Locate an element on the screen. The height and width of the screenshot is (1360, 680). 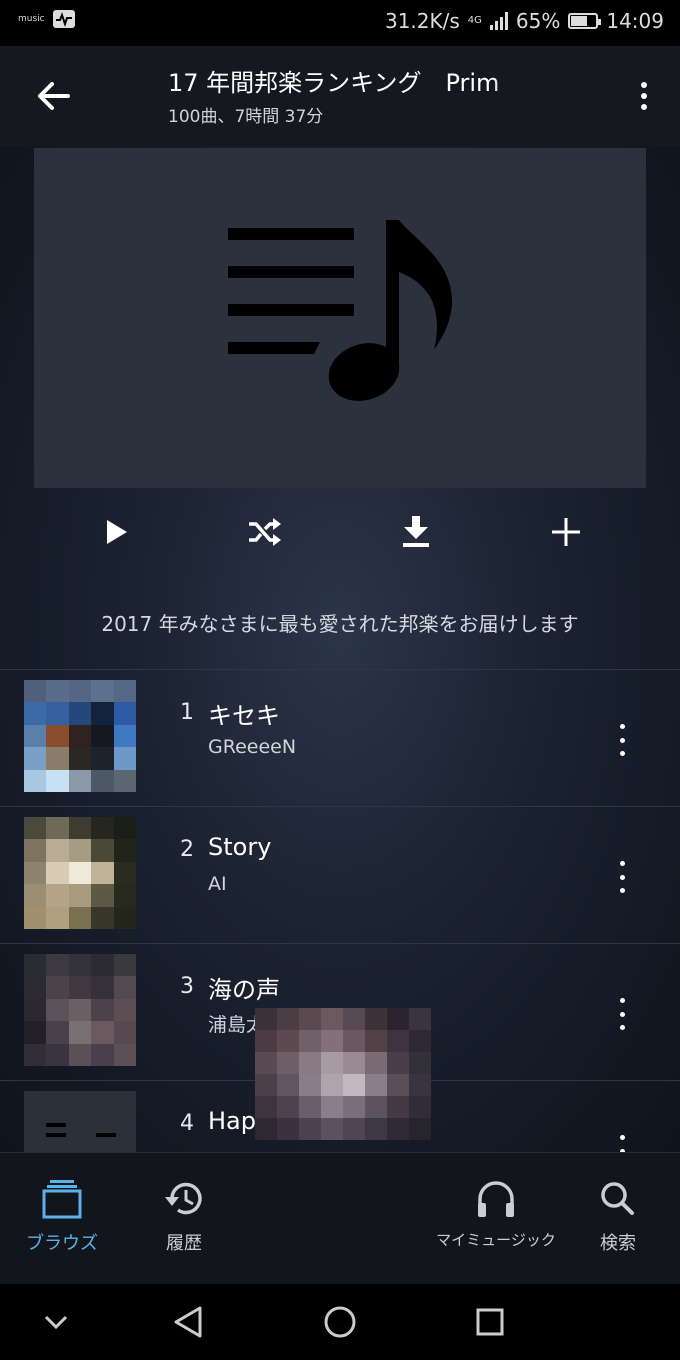
track-number: 2 is located at coordinates (187, 849).